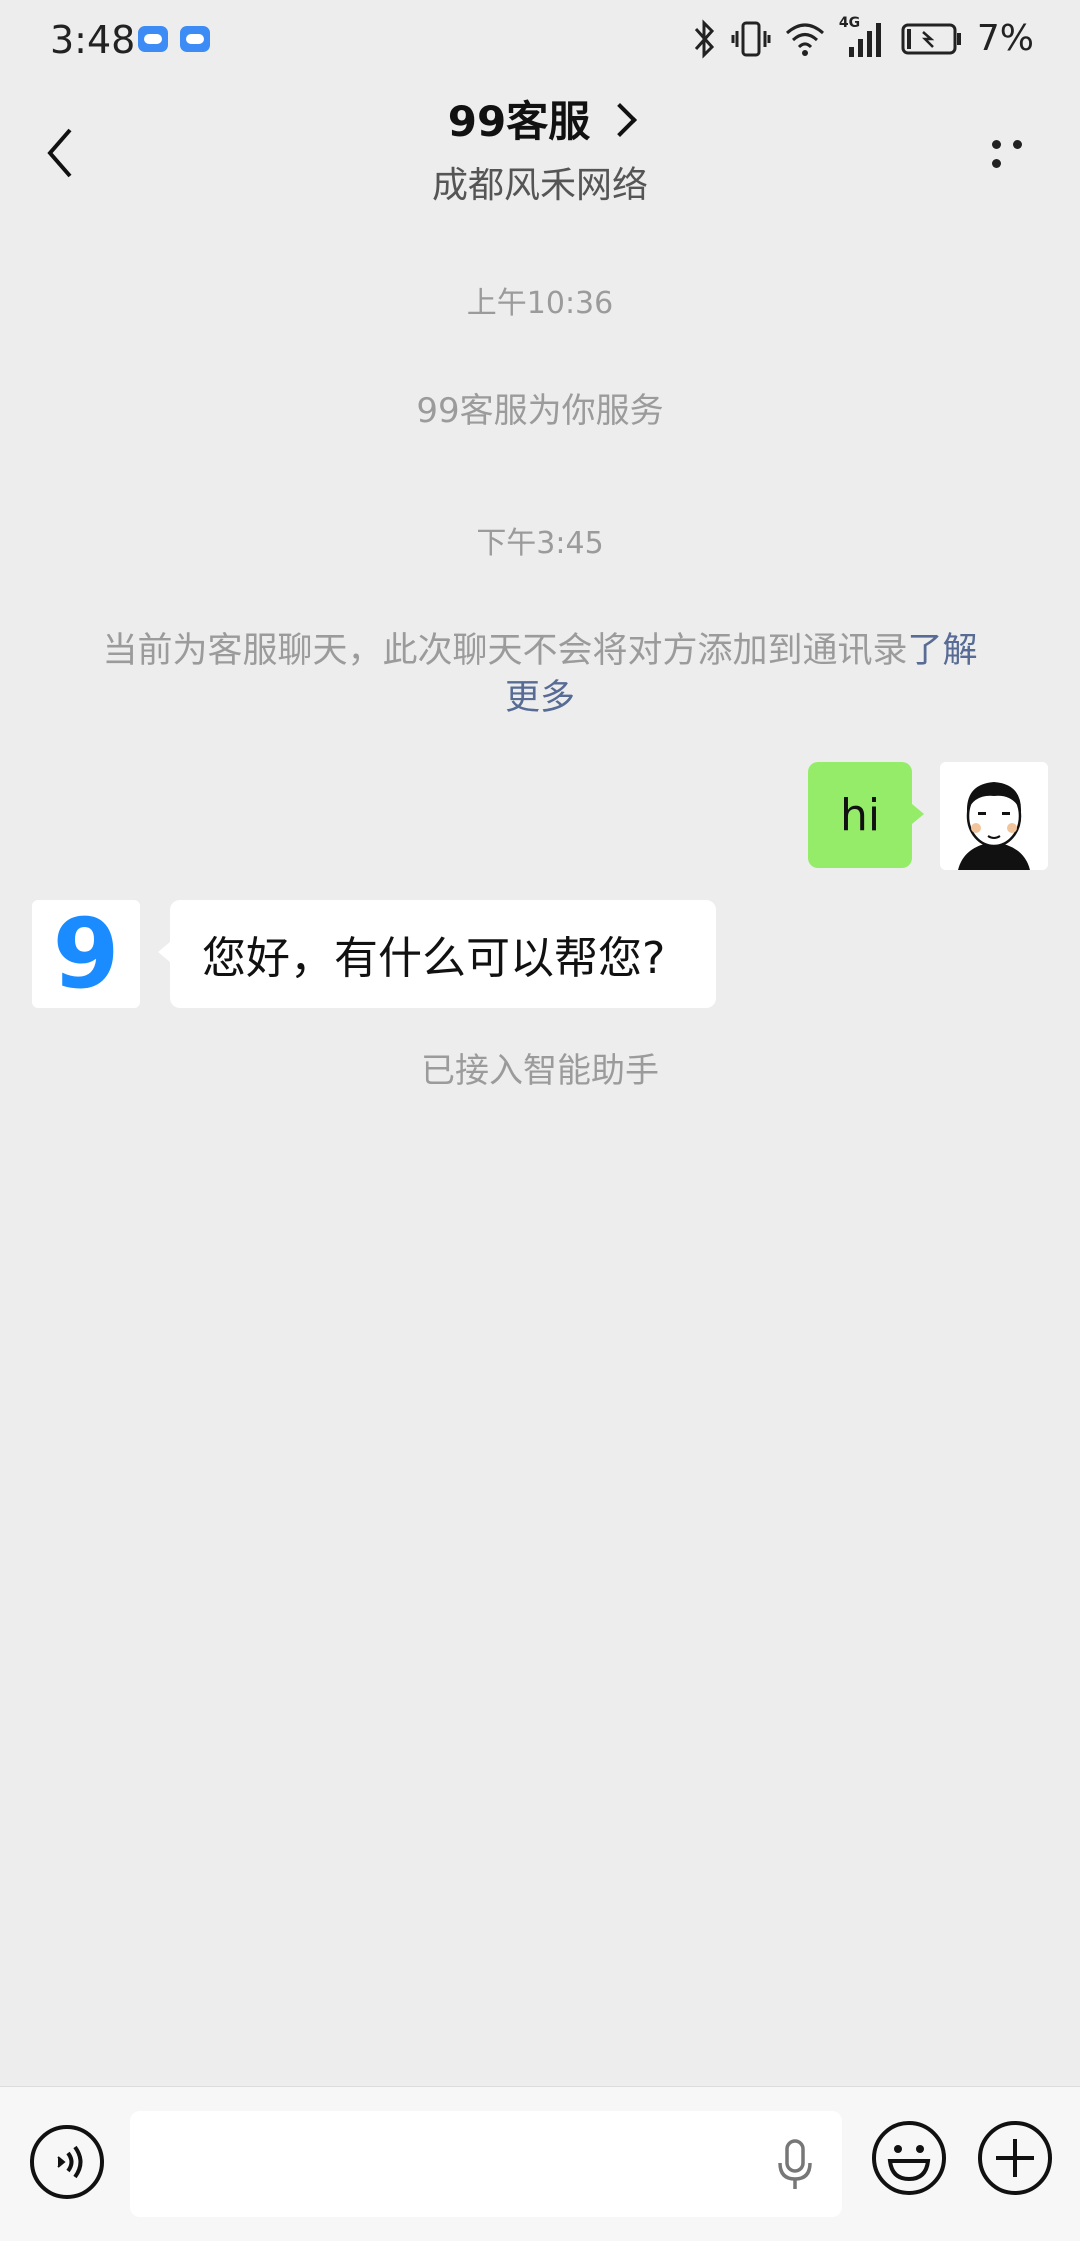 This screenshot has height=2241, width=1080. I want to click on service-notice: 99客服为你服务, so click(540, 411).